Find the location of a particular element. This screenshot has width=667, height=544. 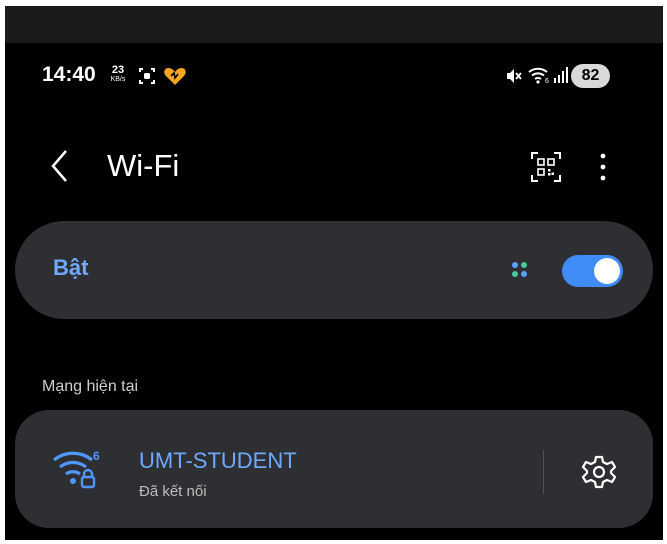

network-speed-unit: KB/s is located at coordinates (118, 79).